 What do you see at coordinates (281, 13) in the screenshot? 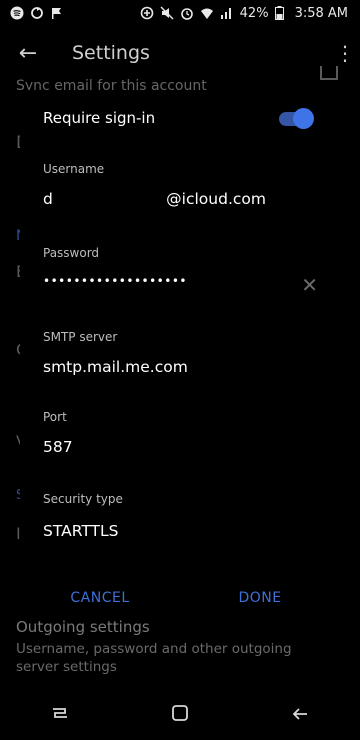
I see `battery-icon` at bounding box center [281, 13].